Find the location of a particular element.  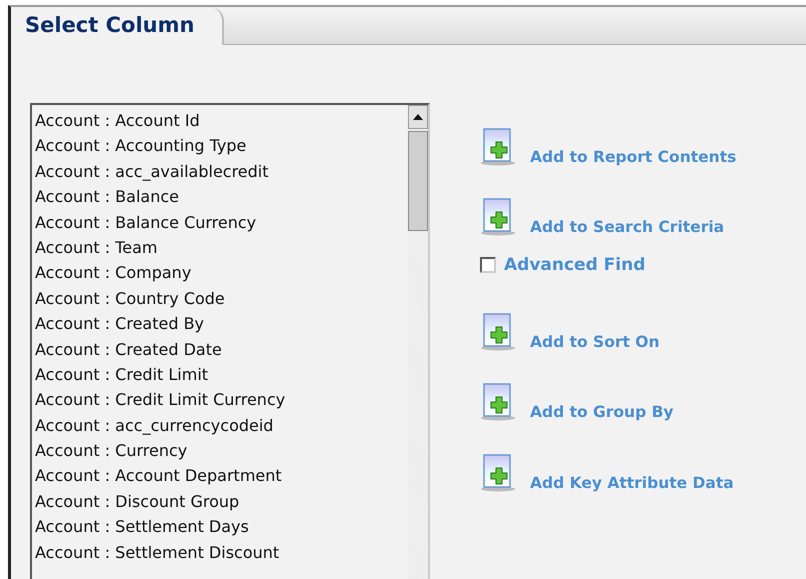

list-item: Account : Account Id is located at coordinates (221, 121).